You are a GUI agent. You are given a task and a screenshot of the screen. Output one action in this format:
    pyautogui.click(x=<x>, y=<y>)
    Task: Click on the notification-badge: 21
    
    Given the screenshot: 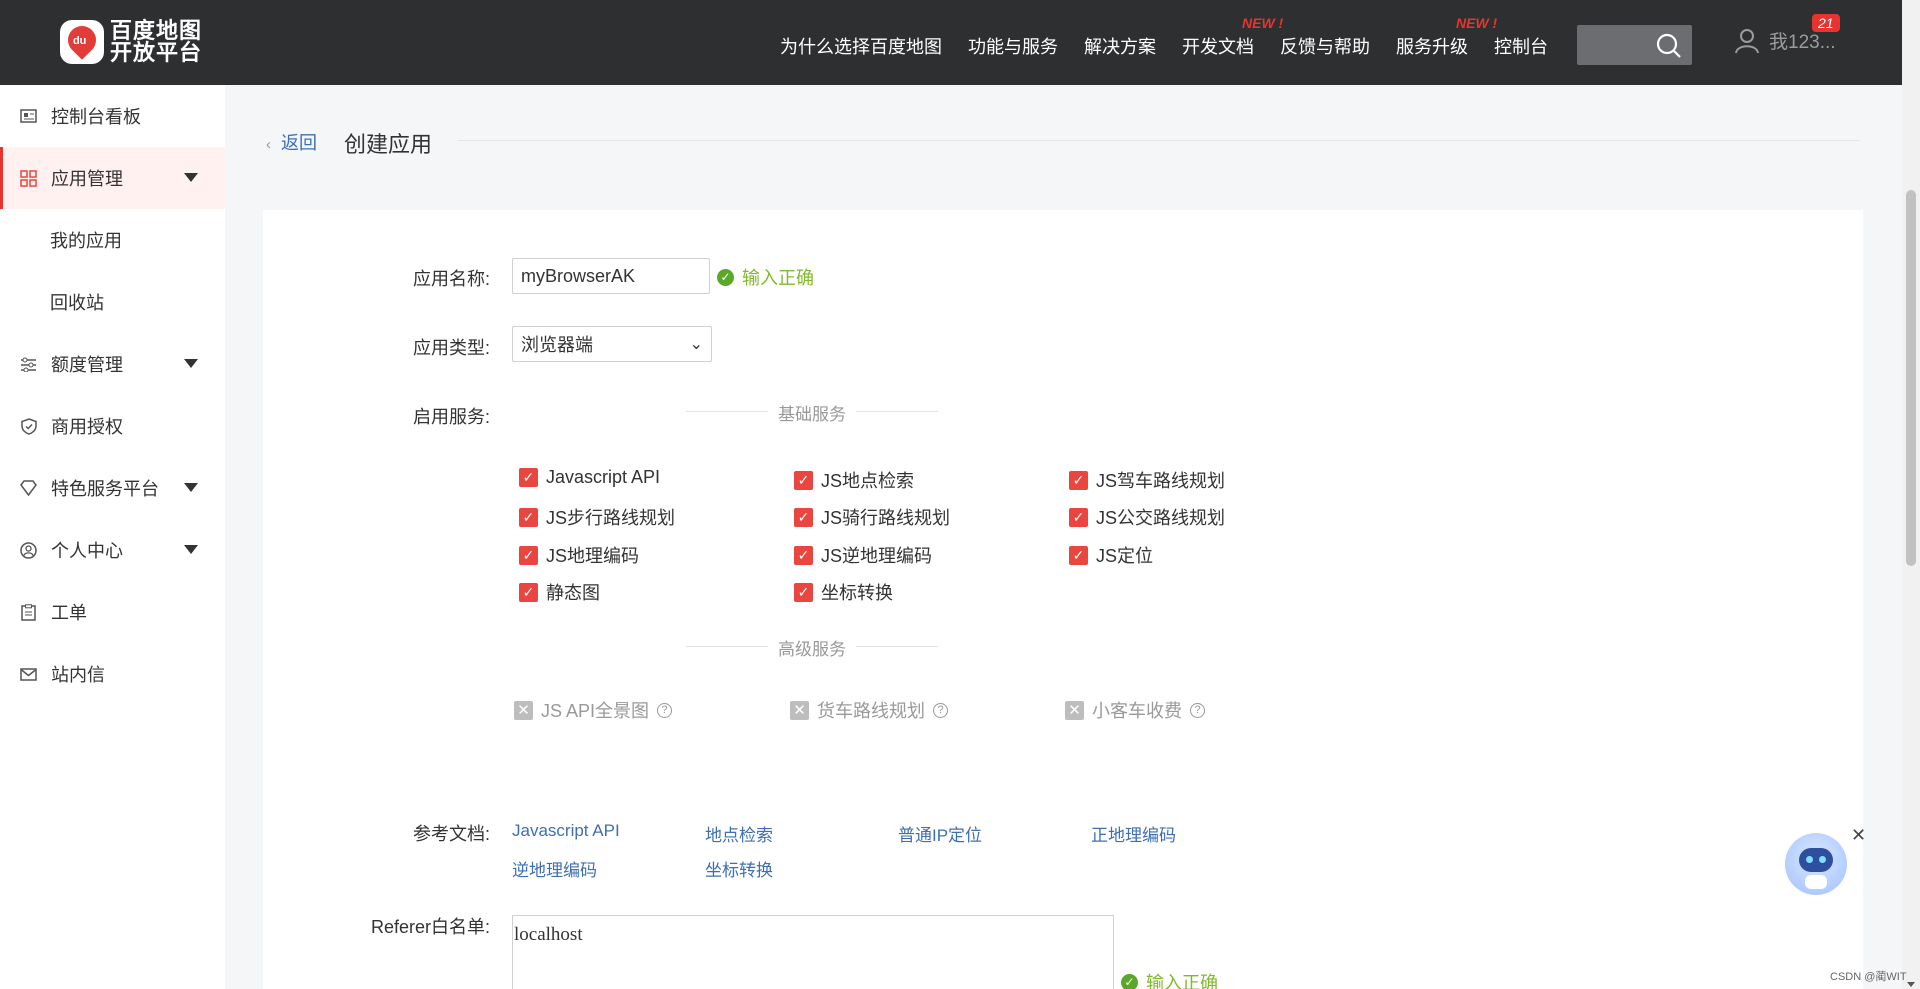 What is the action you would take?
    pyautogui.click(x=1826, y=23)
    